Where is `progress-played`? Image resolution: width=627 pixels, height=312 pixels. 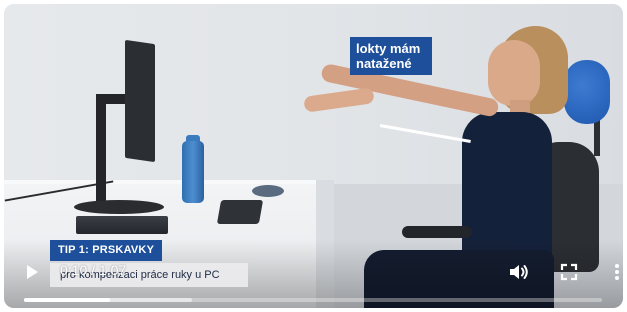
progress-played is located at coordinates (67, 300).